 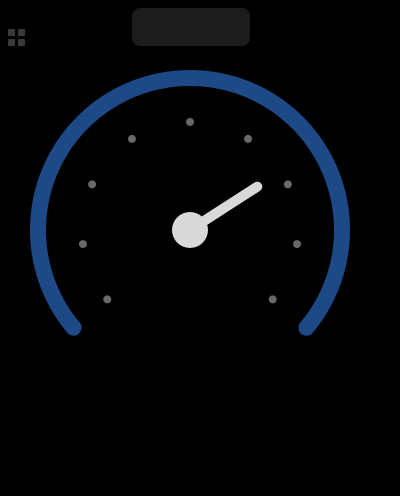 What do you see at coordinates (200, 460) in the screenshot?
I see `speed-unit-label` at bounding box center [200, 460].